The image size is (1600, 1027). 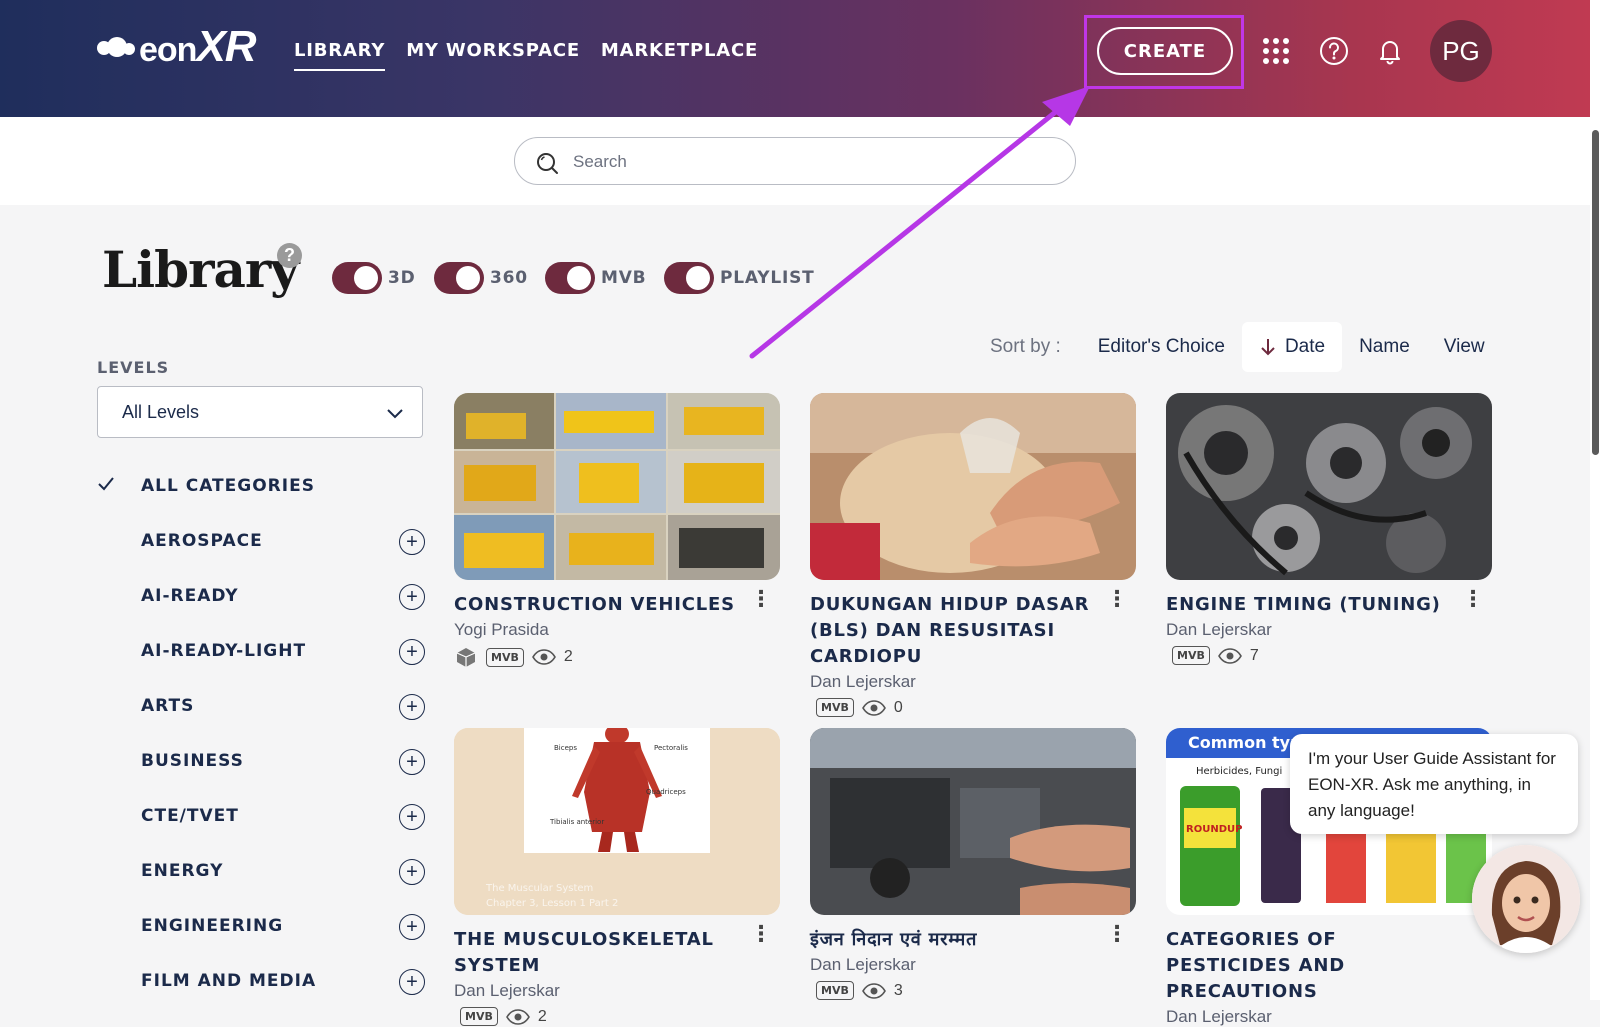 I want to click on cpr-training-image, so click(x=973, y=486).